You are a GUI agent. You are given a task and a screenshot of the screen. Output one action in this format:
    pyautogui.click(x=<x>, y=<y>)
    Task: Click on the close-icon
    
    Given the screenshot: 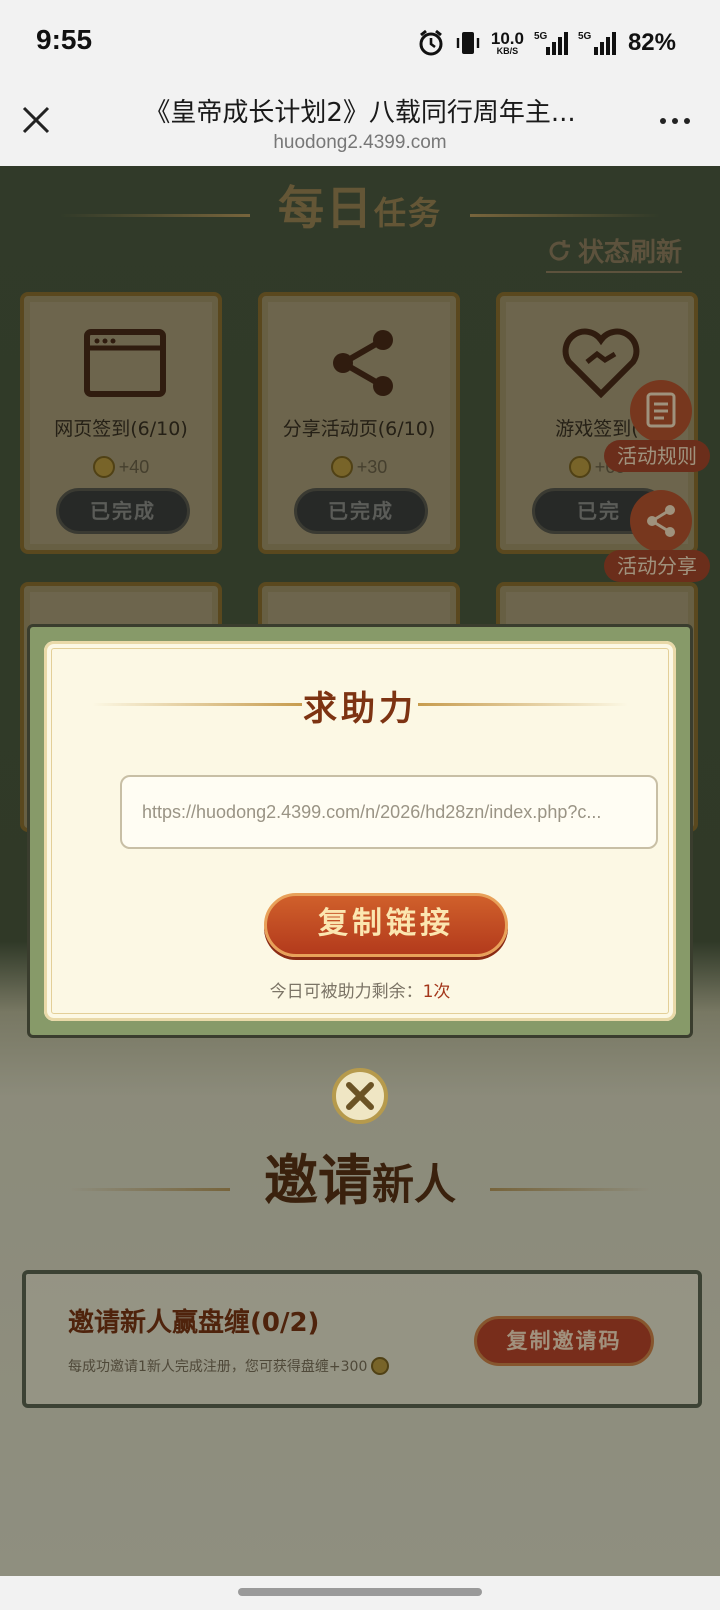 What is the action you would take?
    pyautogui.click(x=36, y=120)
    